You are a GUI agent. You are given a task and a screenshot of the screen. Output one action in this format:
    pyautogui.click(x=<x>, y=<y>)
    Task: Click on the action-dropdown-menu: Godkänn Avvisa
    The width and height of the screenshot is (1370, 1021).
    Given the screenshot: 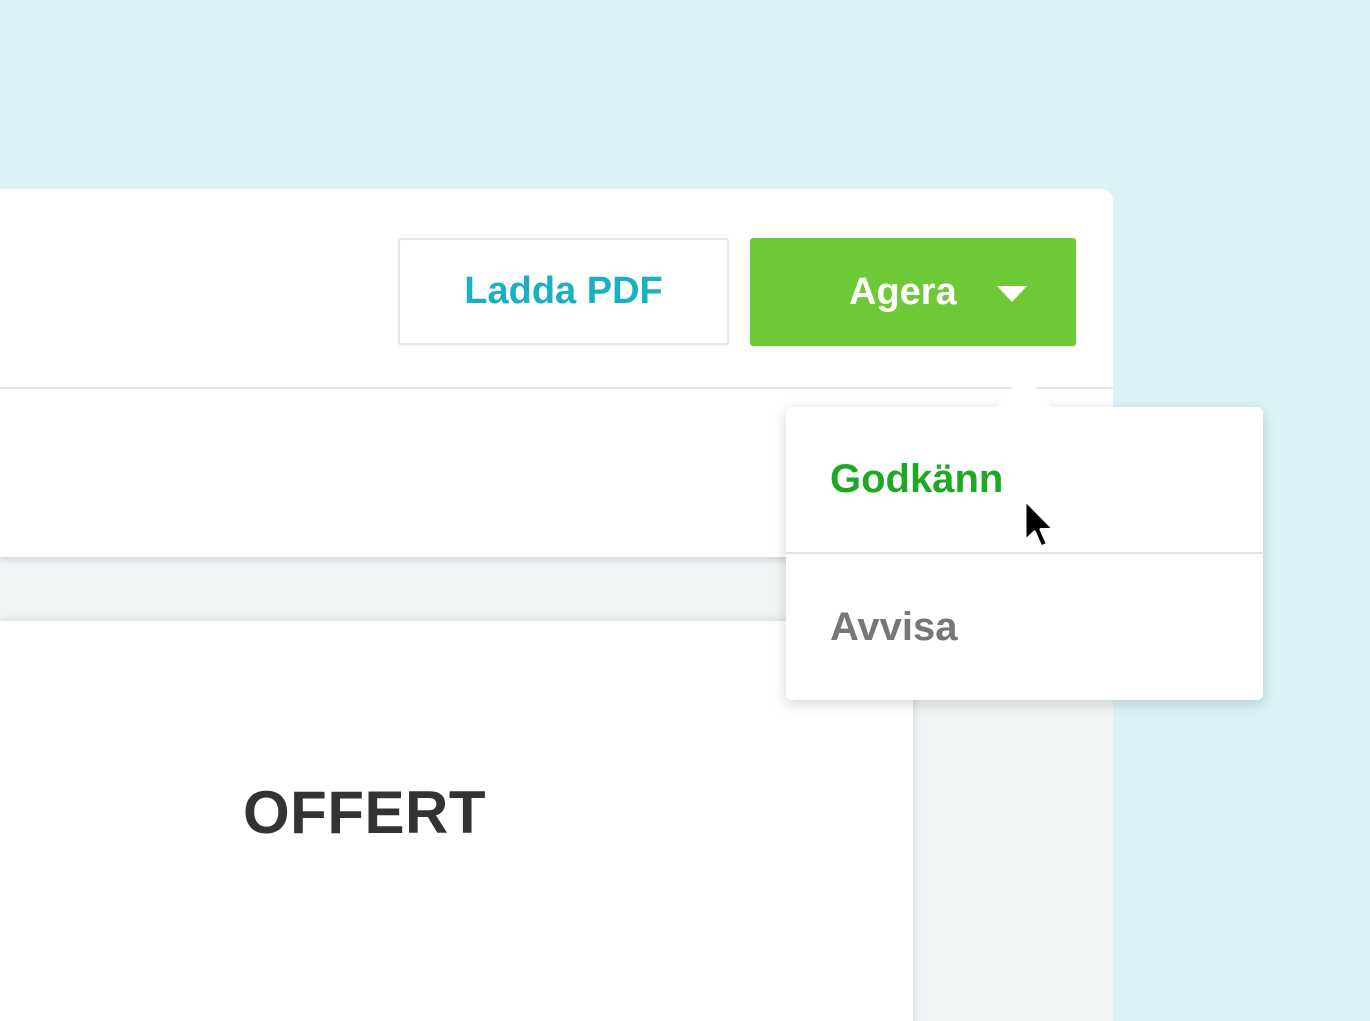 What is the action you would take?
    pyautogui.click(x=1024, y=537)
    